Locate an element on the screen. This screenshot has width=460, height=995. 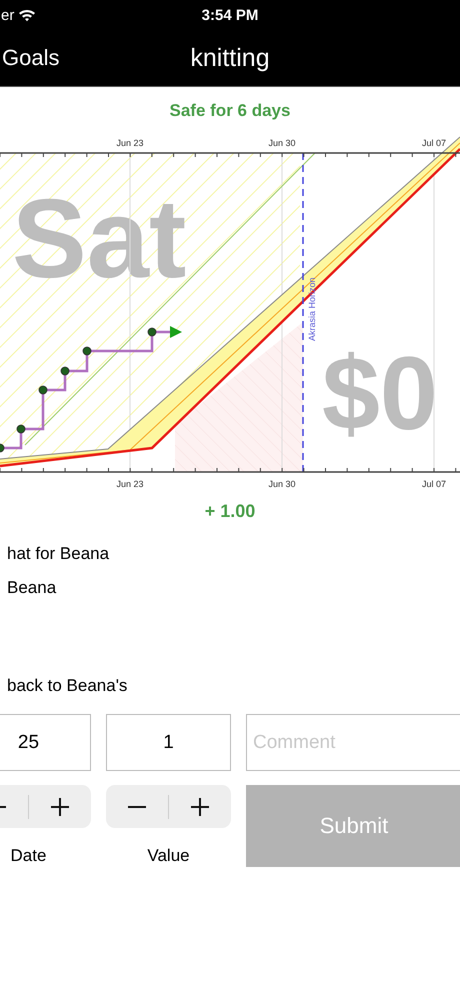
minus-icon is located at coordinates (137, 807).